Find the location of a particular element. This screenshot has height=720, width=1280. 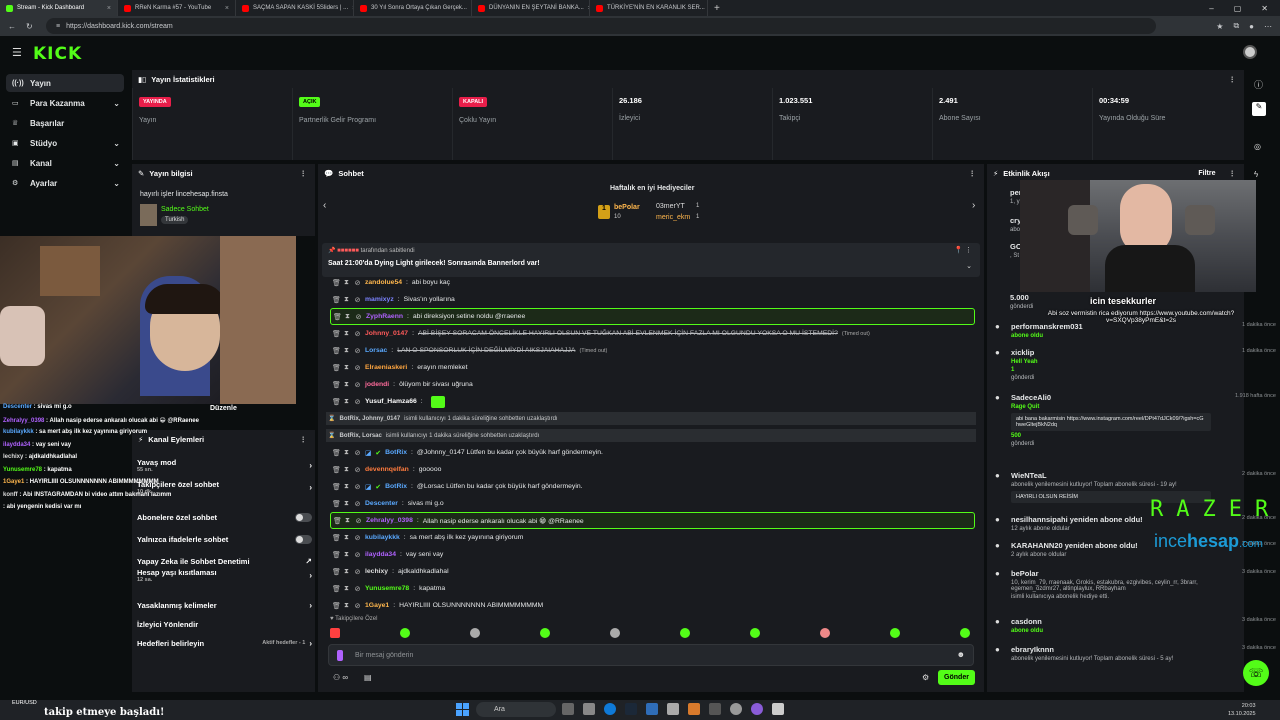

chat-message: 🗑 ⧗ ⊘ jodendi: ölüyom bir sivası uğruna is located at coordinates (652, 384).